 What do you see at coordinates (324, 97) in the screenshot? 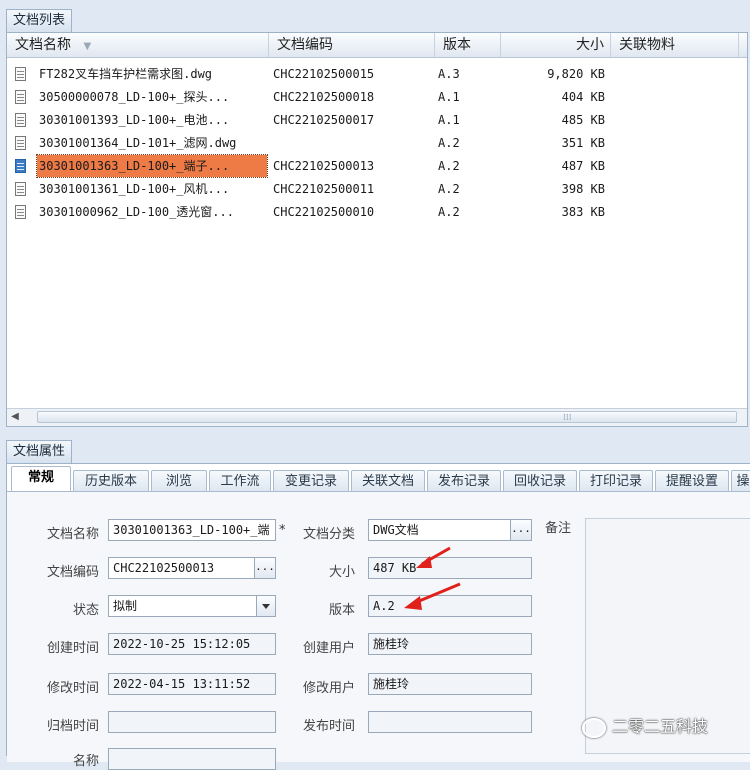
I see `doc-code-cell: CHC22102500018` at bounding box center [324, 97].